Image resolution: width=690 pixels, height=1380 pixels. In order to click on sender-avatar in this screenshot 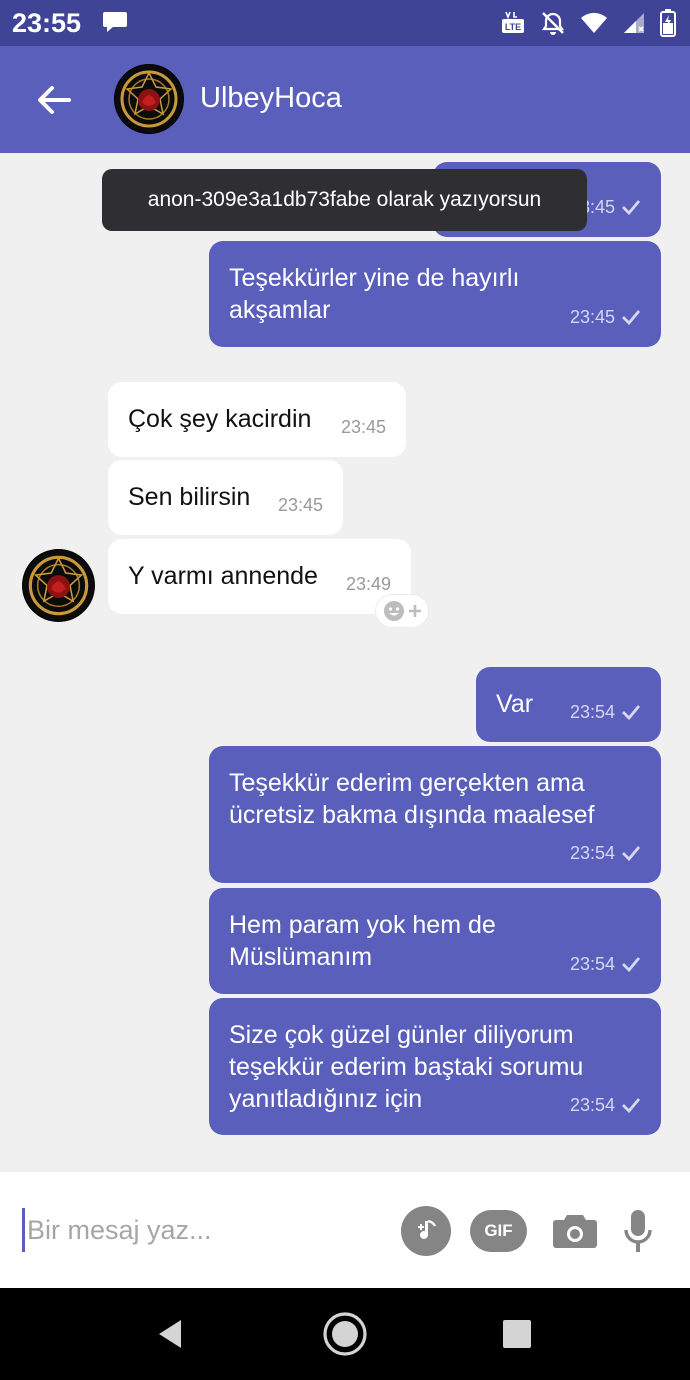, I will do `click(58, 585)`.